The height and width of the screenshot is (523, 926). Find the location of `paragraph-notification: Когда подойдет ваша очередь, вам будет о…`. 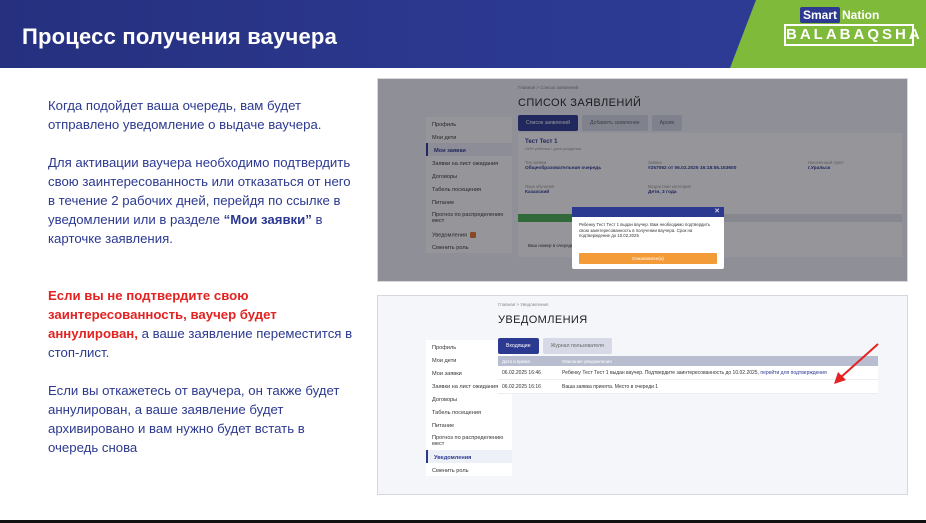

paragraph-notification: Когда подойдет ваша очередь, вам будет о… is located at coordinates (185, 115).